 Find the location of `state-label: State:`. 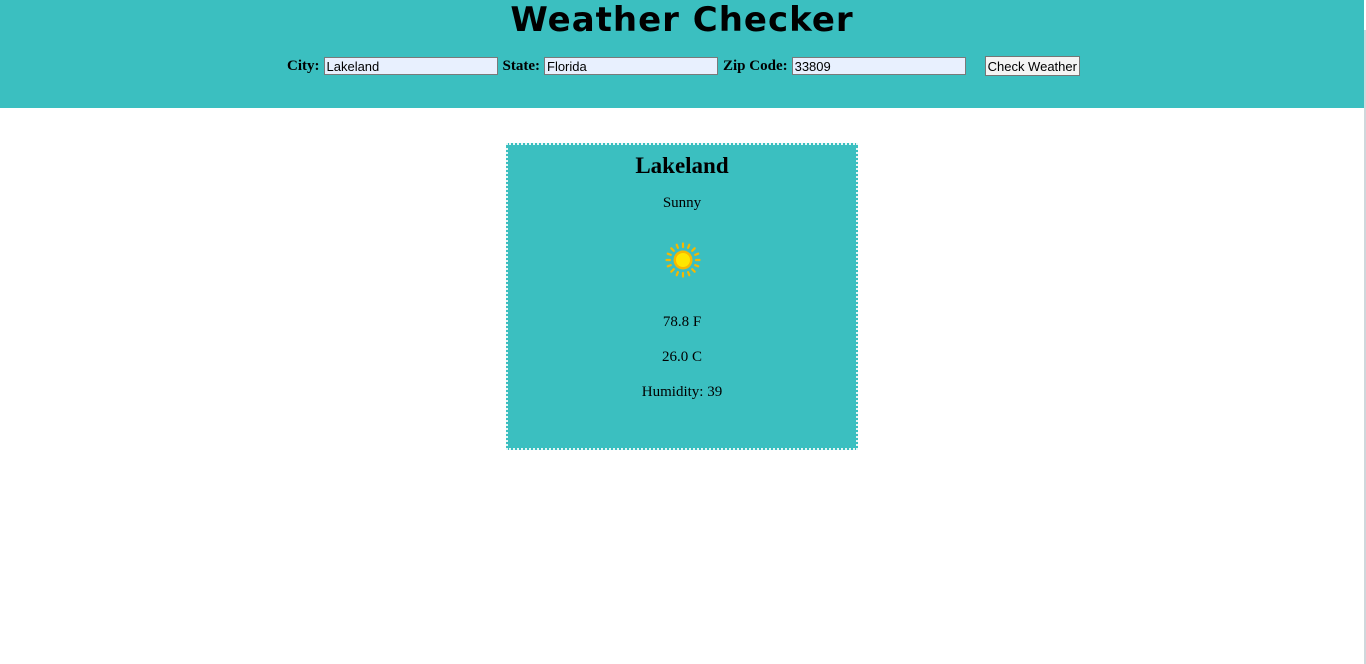

state-label: State: is located at coordinates (521, 65).